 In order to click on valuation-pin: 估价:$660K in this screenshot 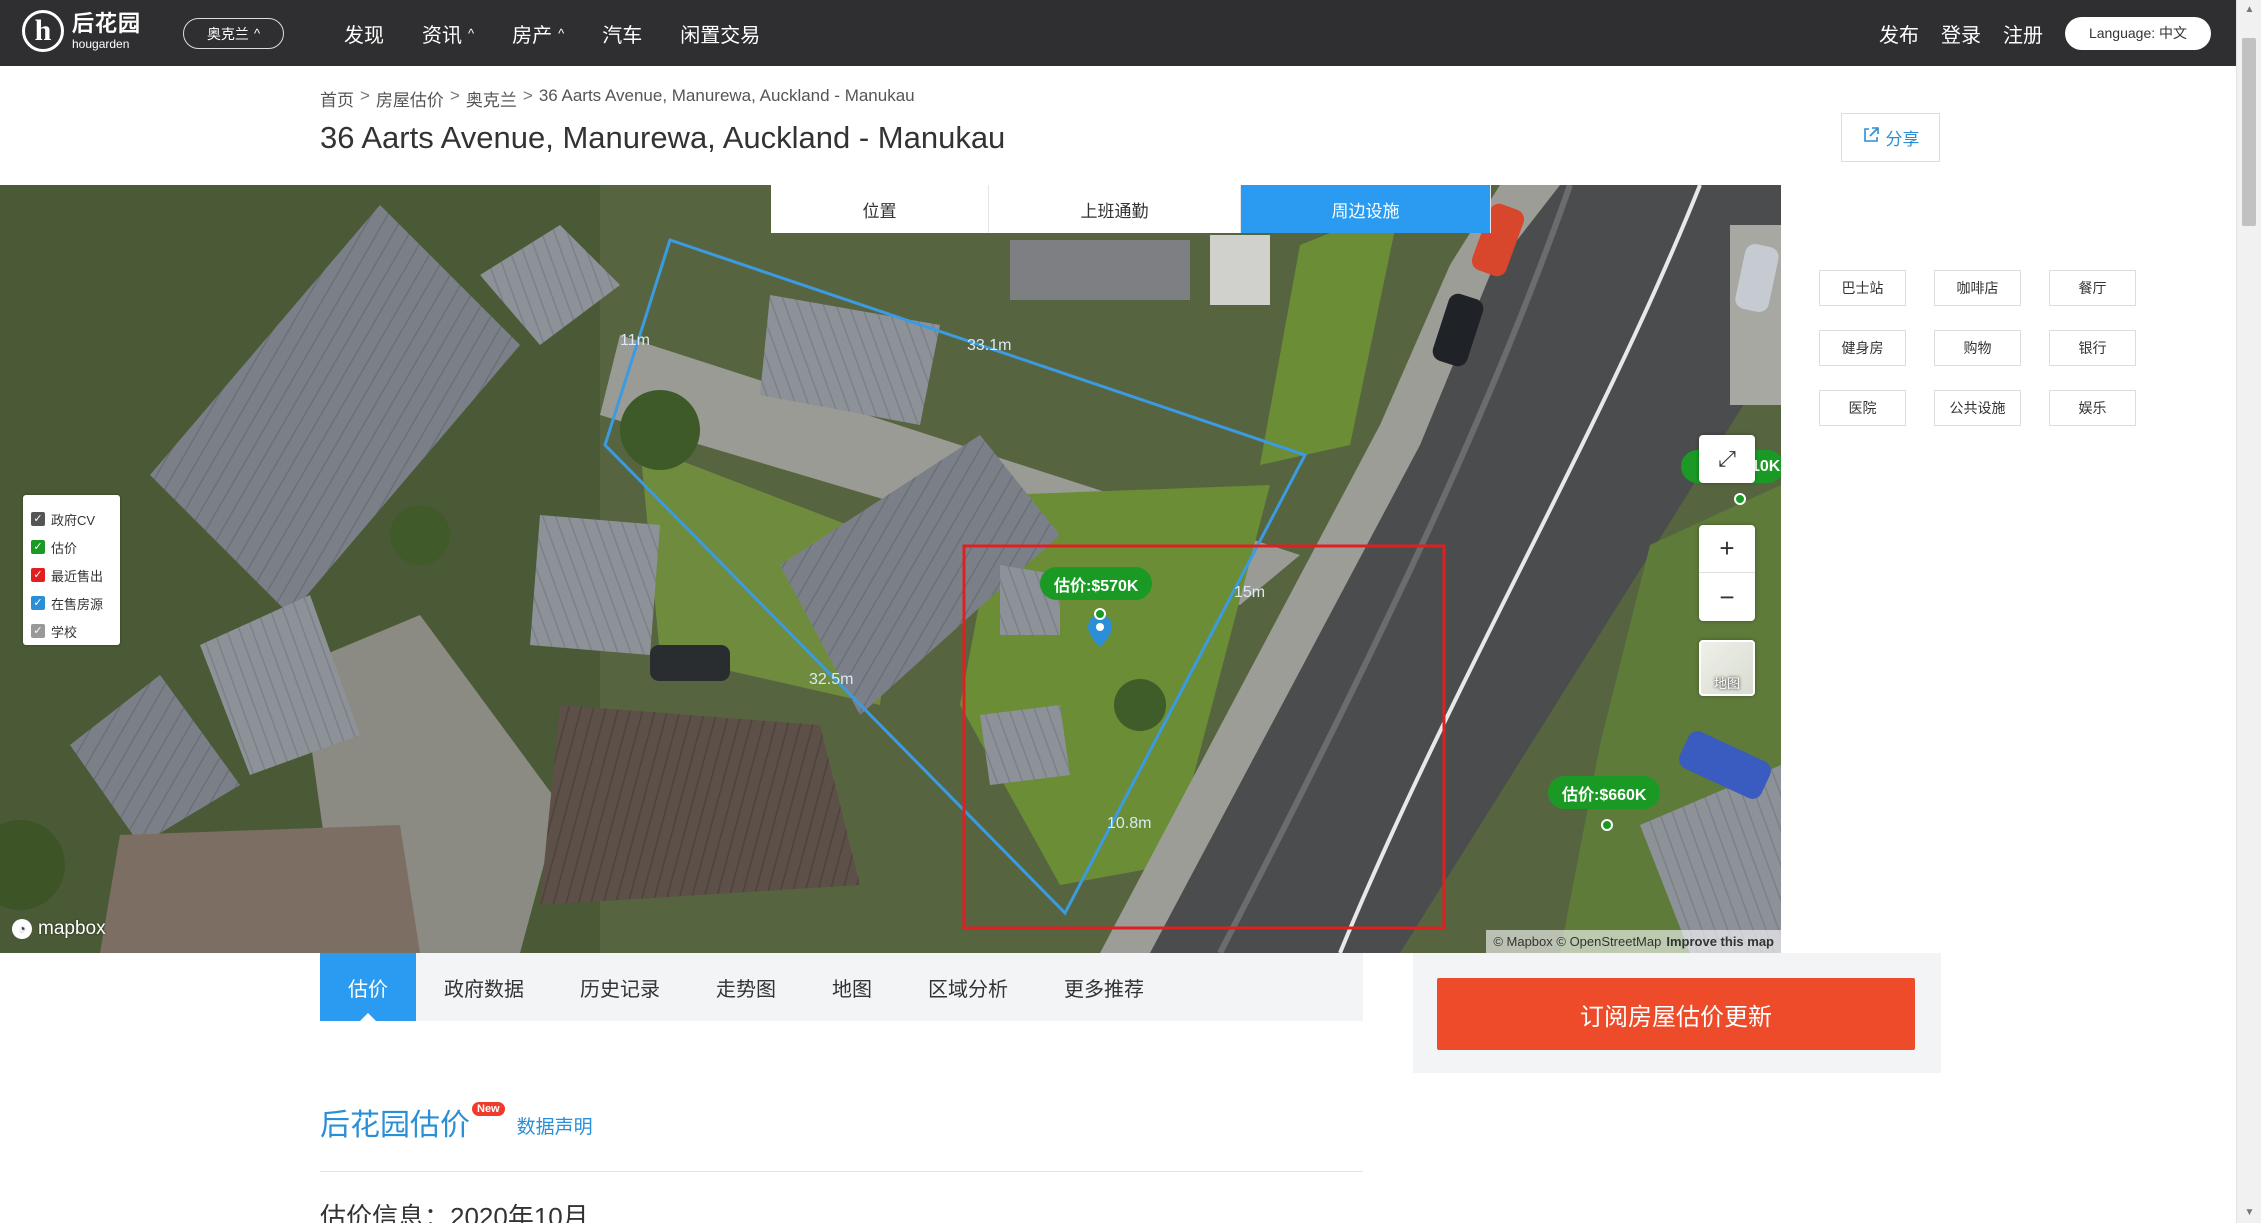, I will do `click(1604, 792)`.